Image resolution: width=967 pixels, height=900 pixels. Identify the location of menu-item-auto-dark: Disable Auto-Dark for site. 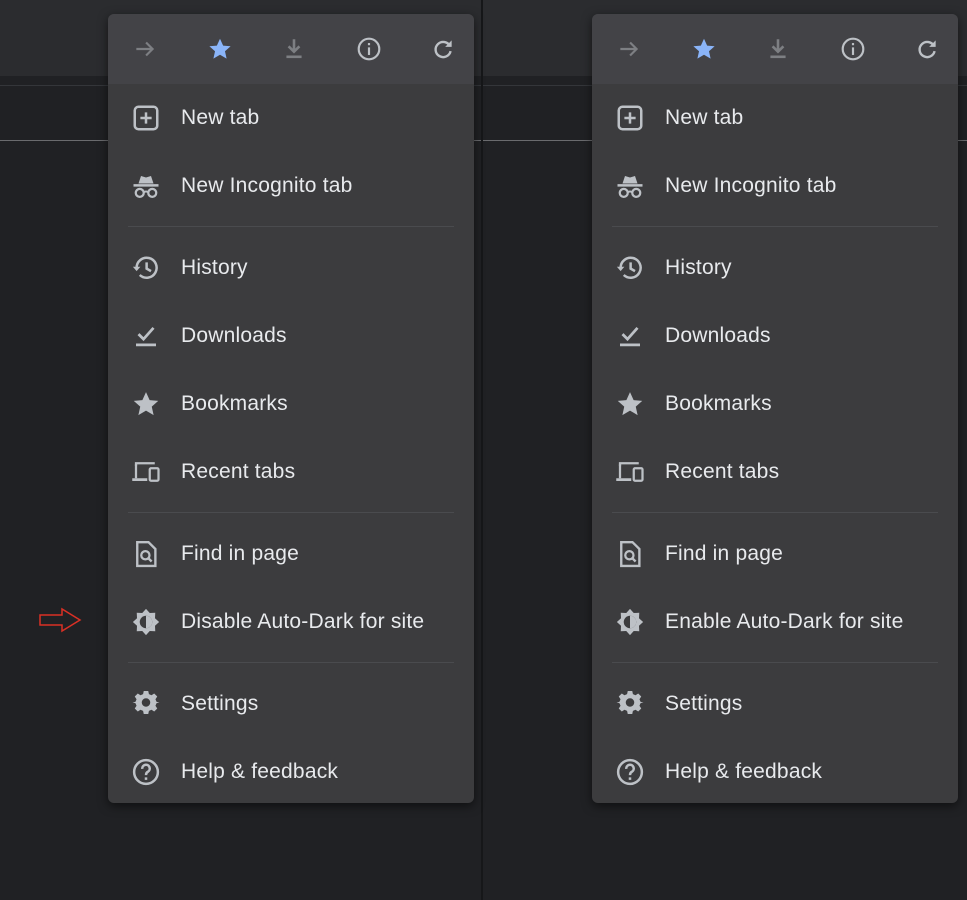
(291, 622).